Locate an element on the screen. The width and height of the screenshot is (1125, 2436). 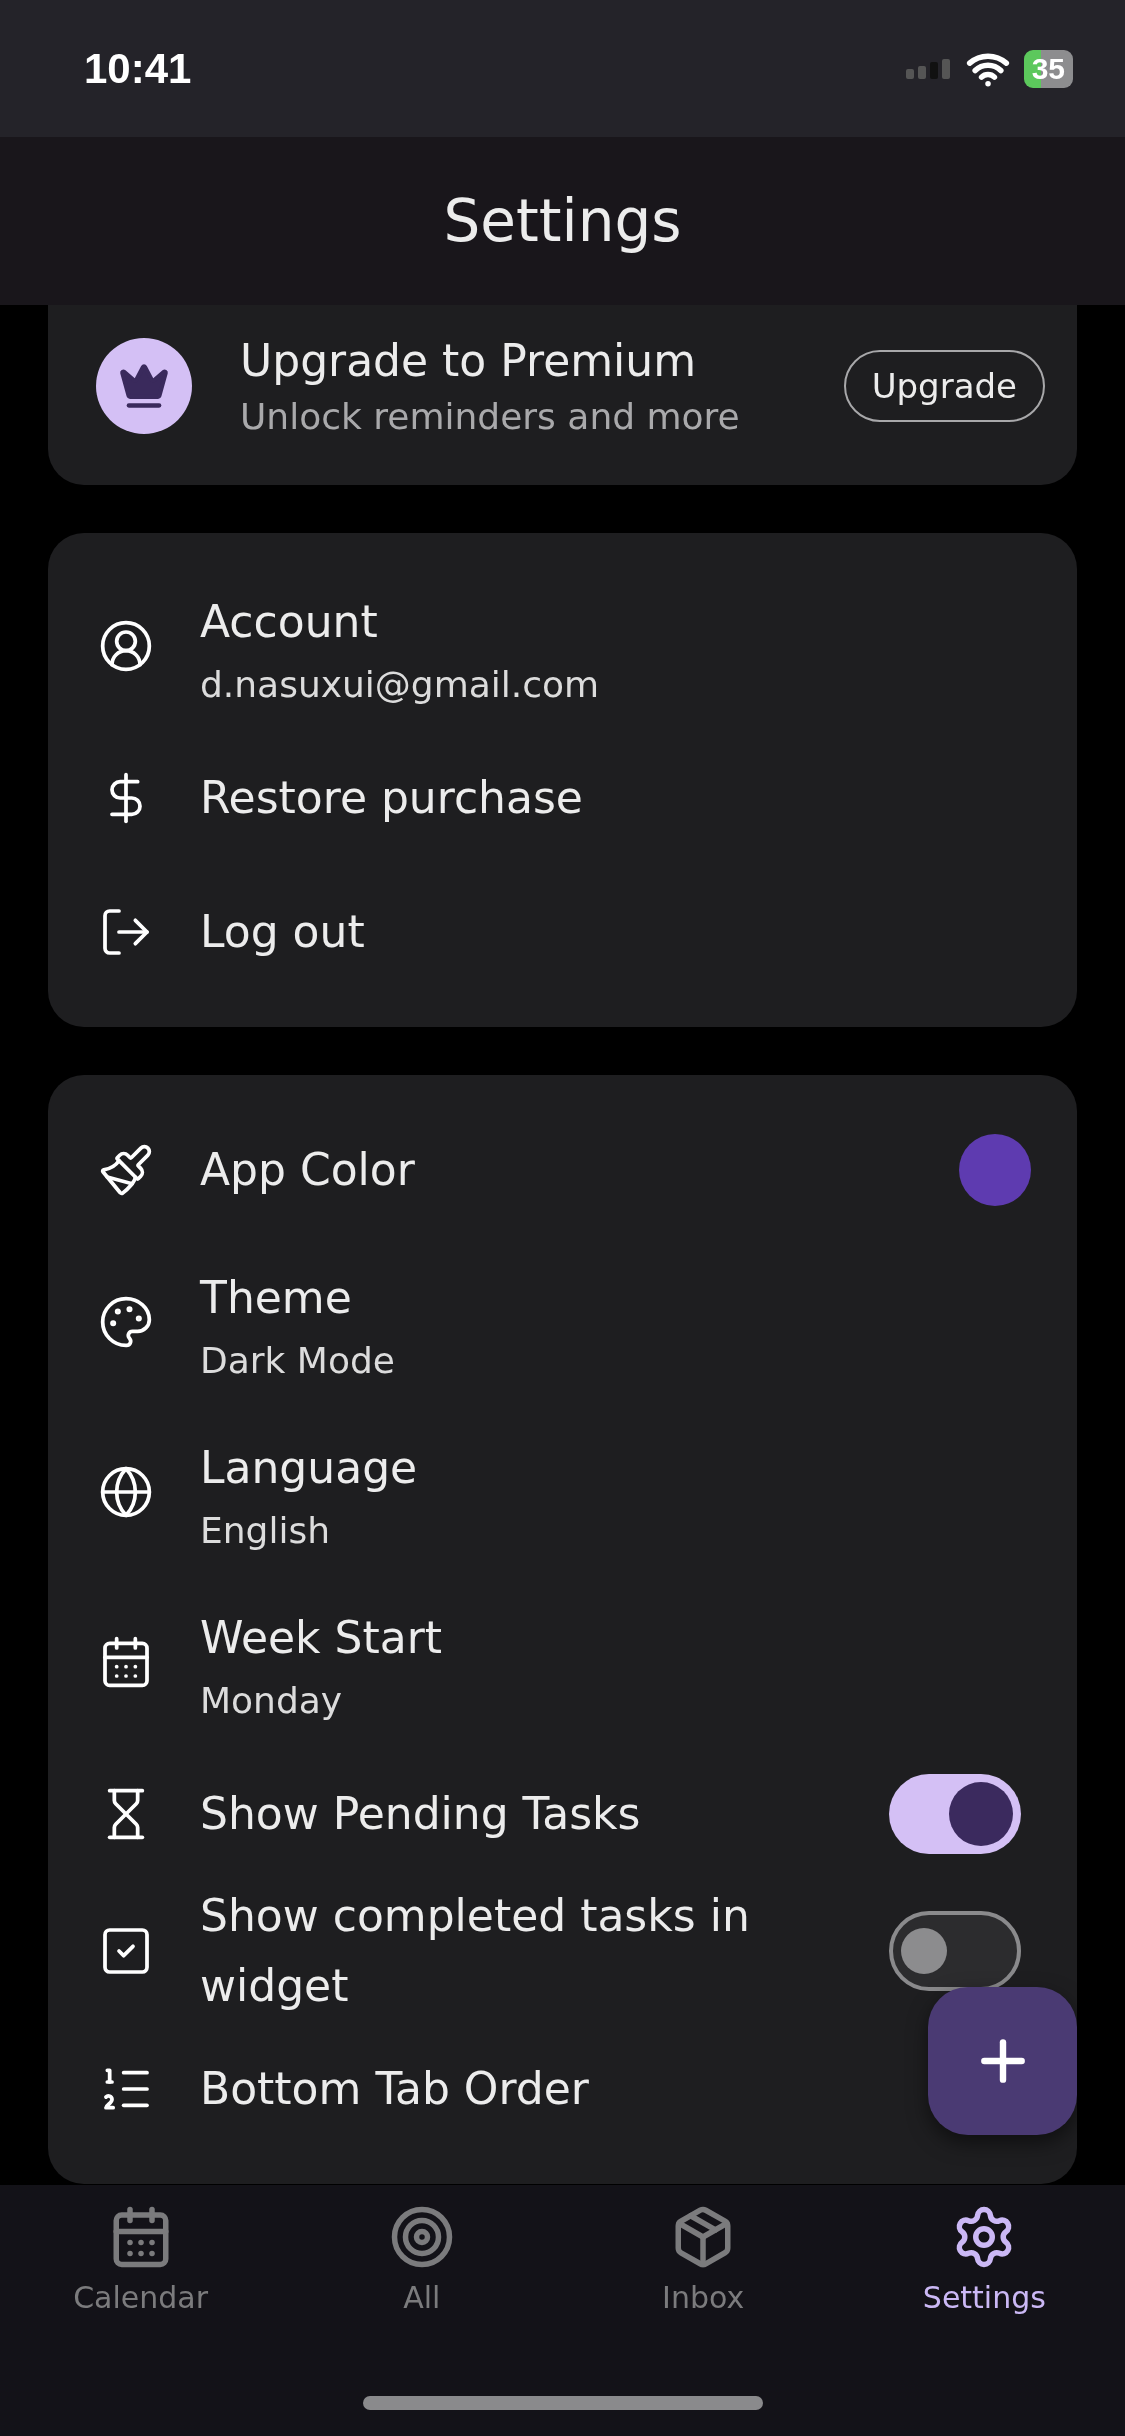
row-label: Restore purchase is located at coordinates (391, 797).